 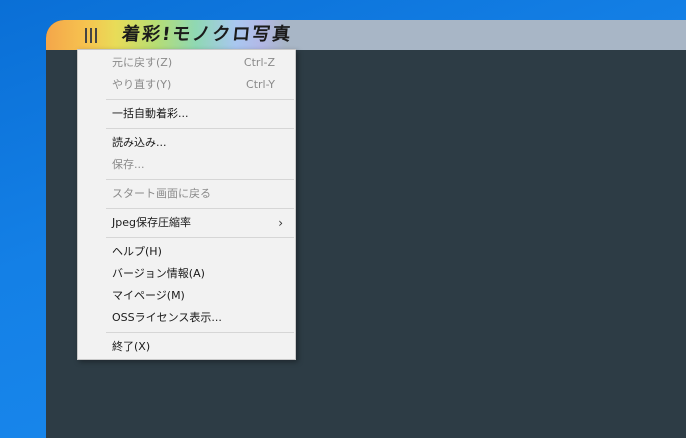 I want to click on menu-item-label: バージョン情報(A), so click(x=158, y=273).